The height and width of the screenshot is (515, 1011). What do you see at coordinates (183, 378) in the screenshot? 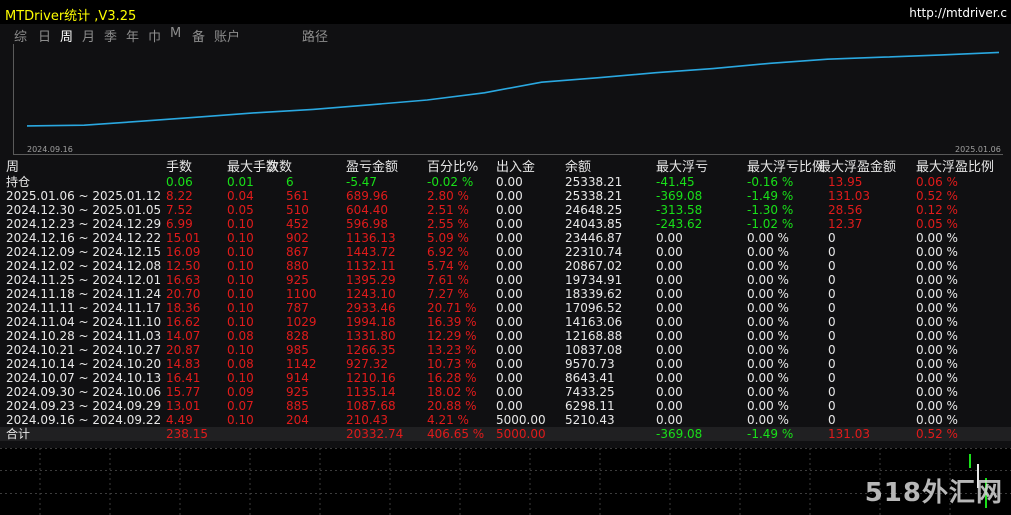
I see `cell-lots: 16.41` at bounding box center [183, 378].